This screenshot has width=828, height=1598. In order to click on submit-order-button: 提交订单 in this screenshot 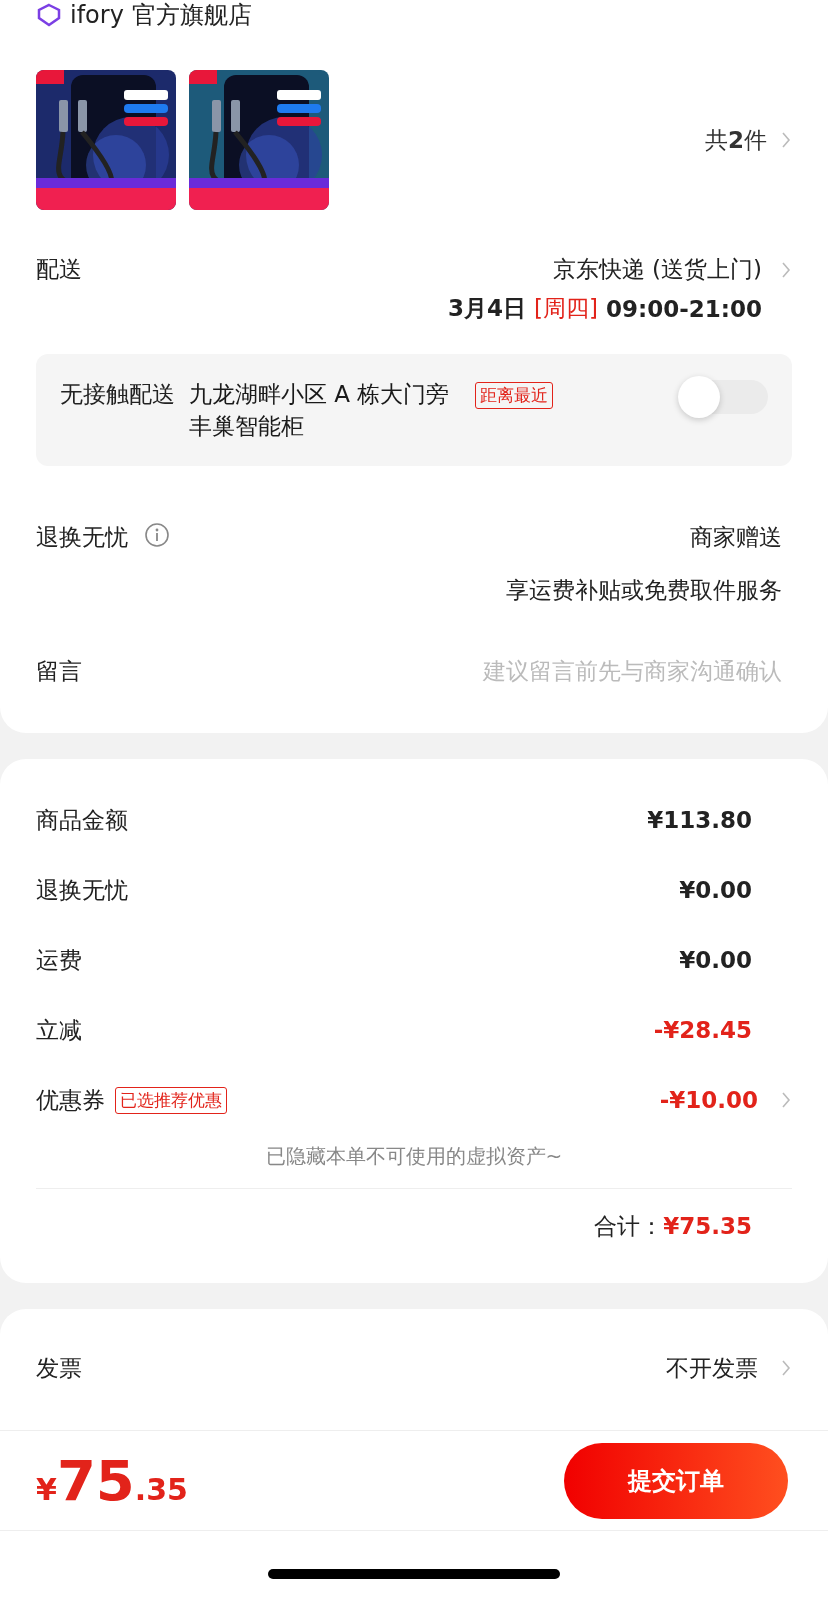, I will do `click(676, 1480)`.